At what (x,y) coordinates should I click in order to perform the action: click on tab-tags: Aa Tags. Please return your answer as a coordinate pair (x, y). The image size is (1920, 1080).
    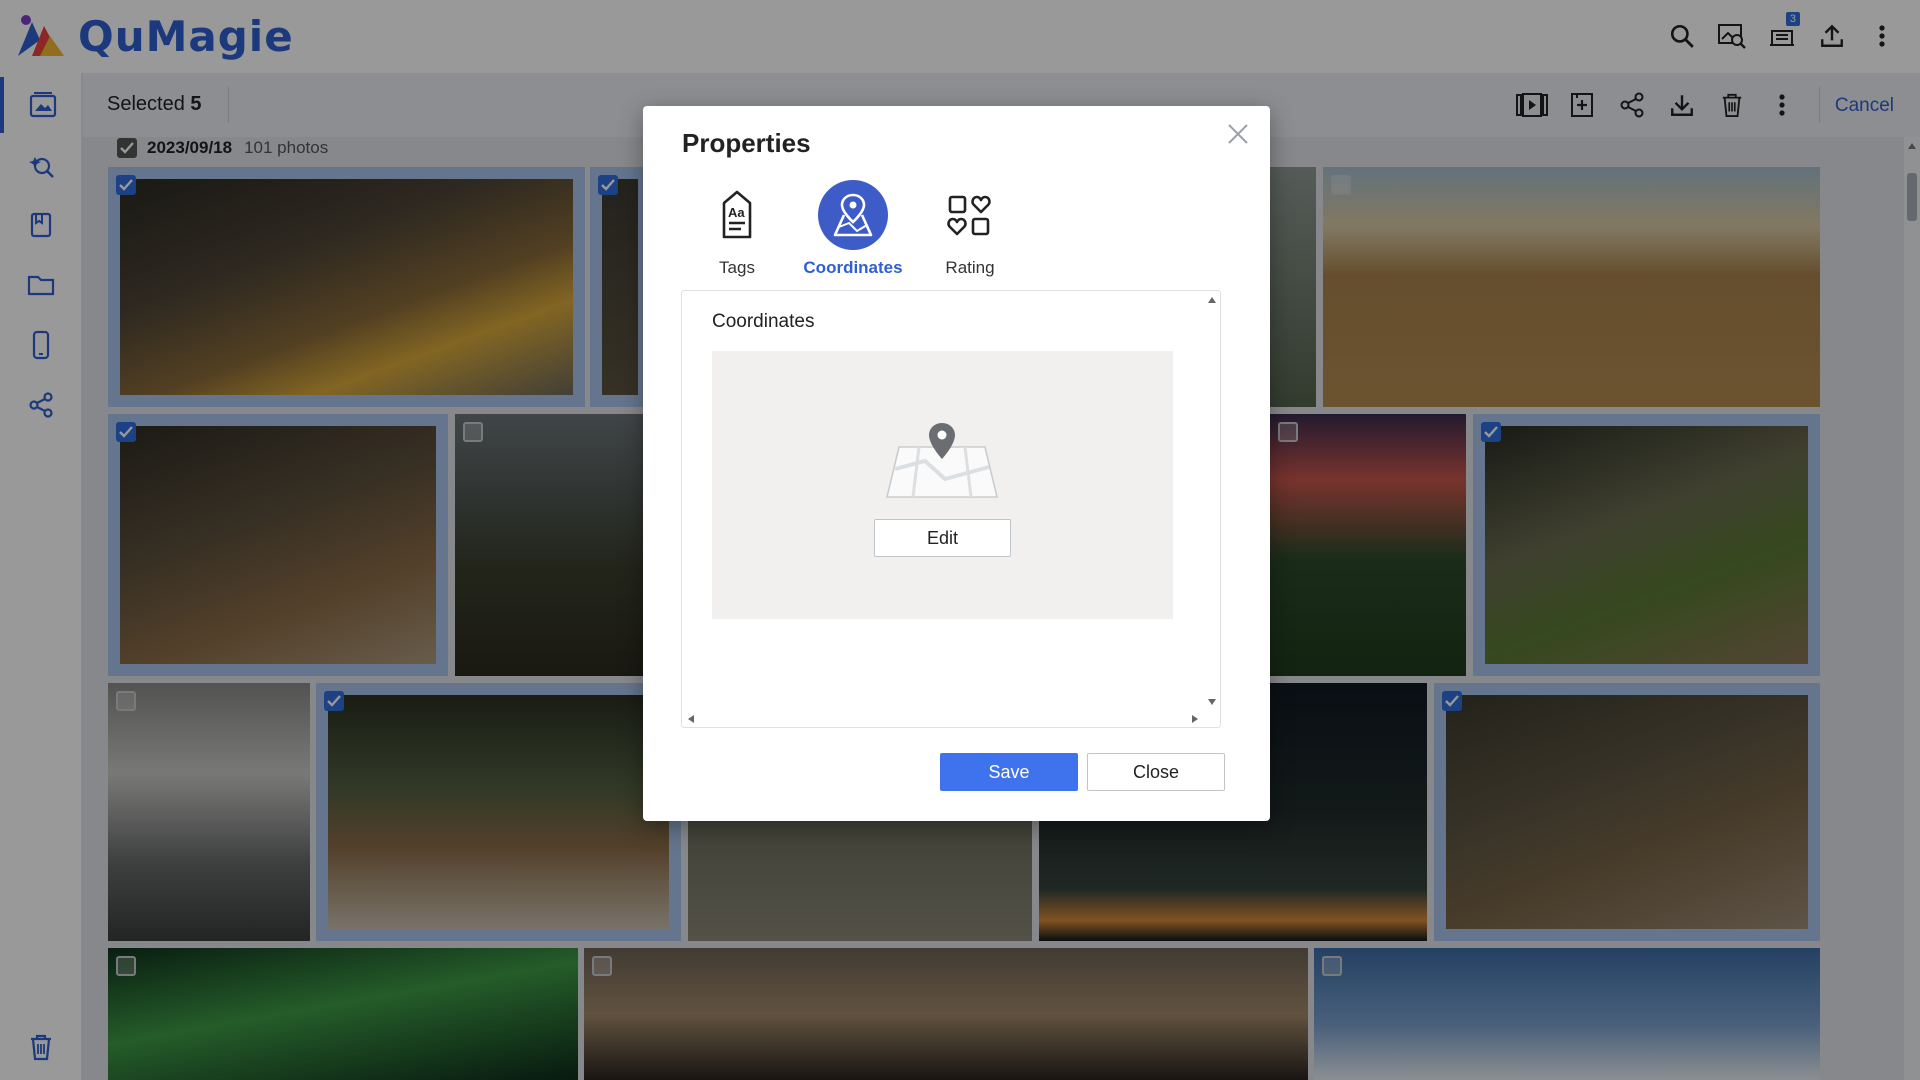
    Looking at the image, I should click on (737, 230).